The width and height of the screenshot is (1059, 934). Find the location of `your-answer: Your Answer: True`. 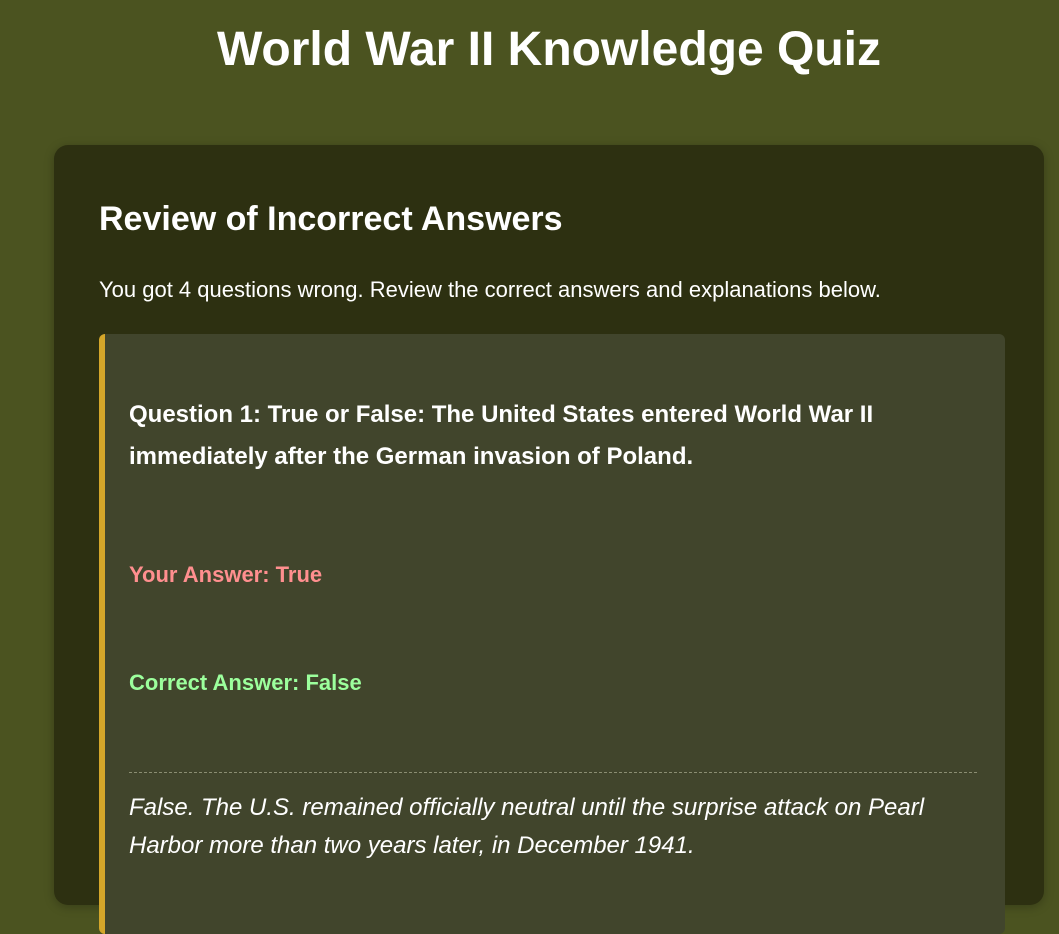

your-answer: Your Answer: True is located at coordinates (226, 574).